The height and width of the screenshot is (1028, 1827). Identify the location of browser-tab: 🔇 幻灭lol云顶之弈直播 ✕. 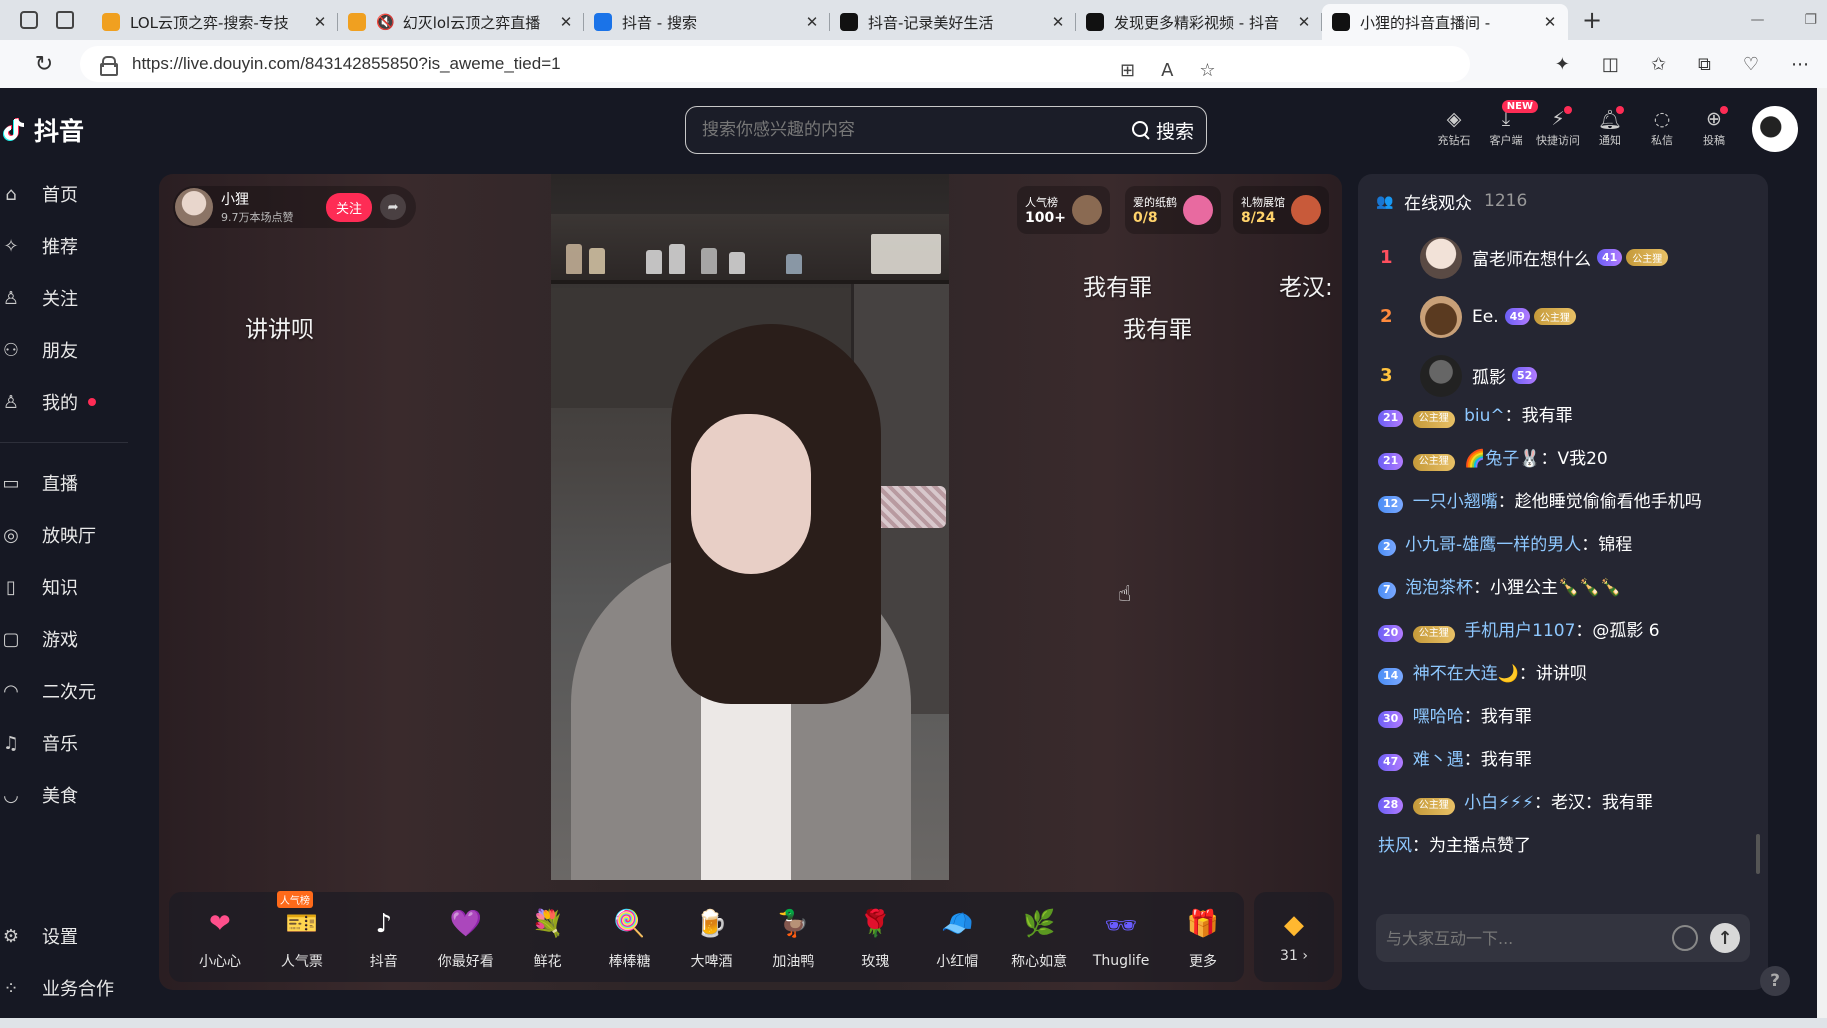
(461, 22).